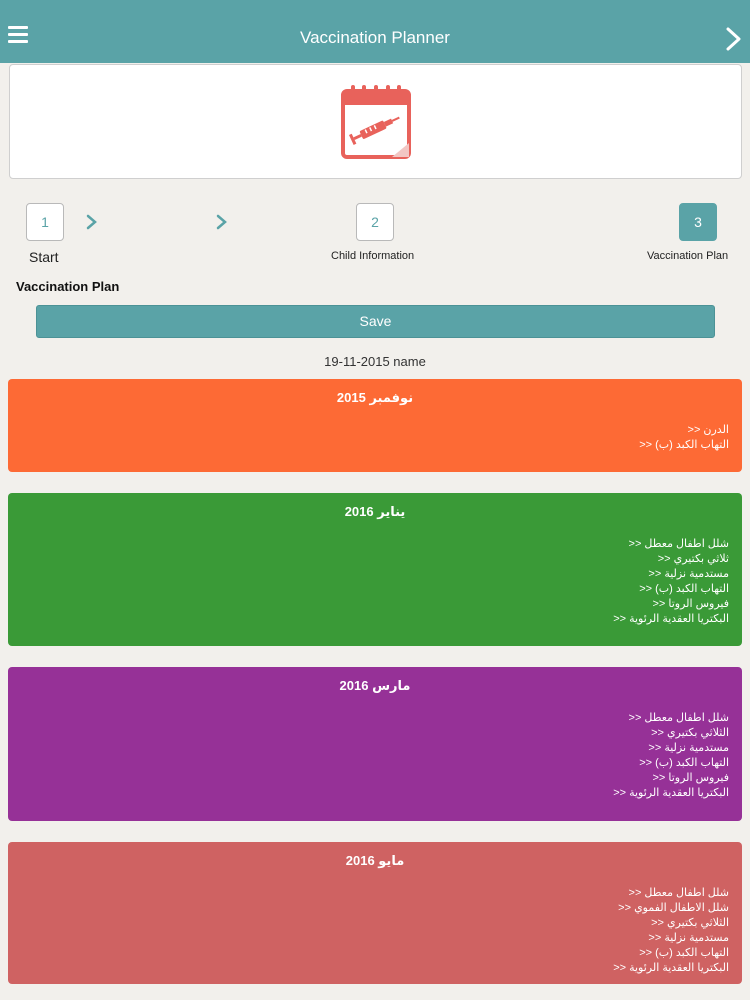  I want to click on step-2-button: 2, so click(375, 222).